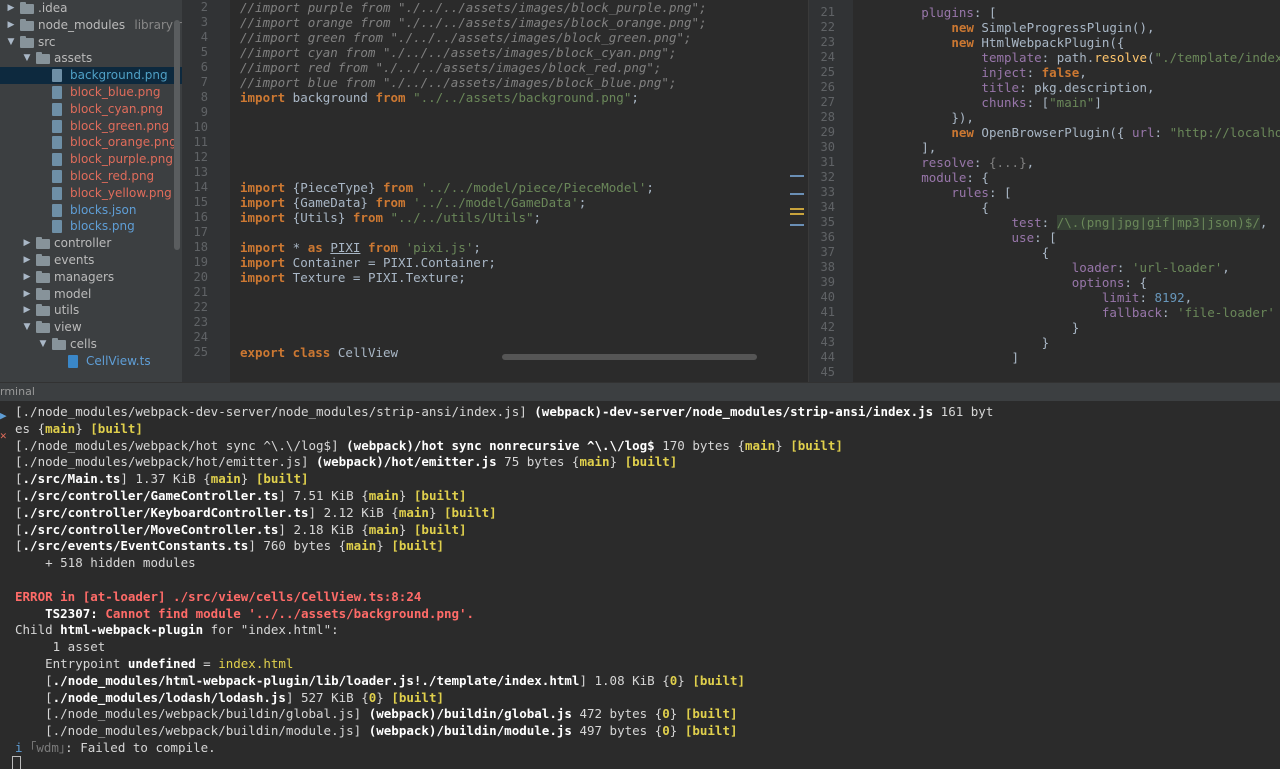 The height and width of the screenshot is (769, 1280). I want to click on code-line: ], so click(940, 357).